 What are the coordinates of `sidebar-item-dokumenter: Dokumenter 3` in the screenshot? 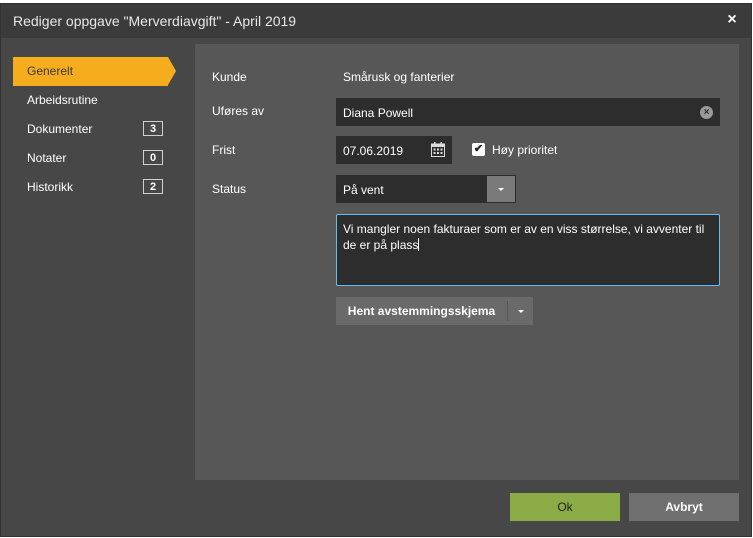 It's located at (88, 129).